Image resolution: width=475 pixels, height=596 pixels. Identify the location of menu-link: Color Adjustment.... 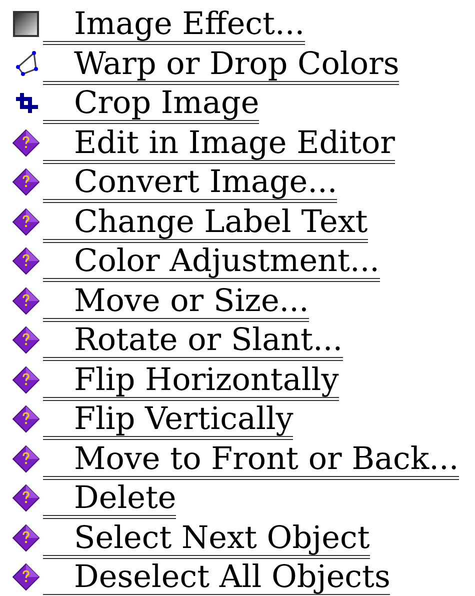
(211, 263).